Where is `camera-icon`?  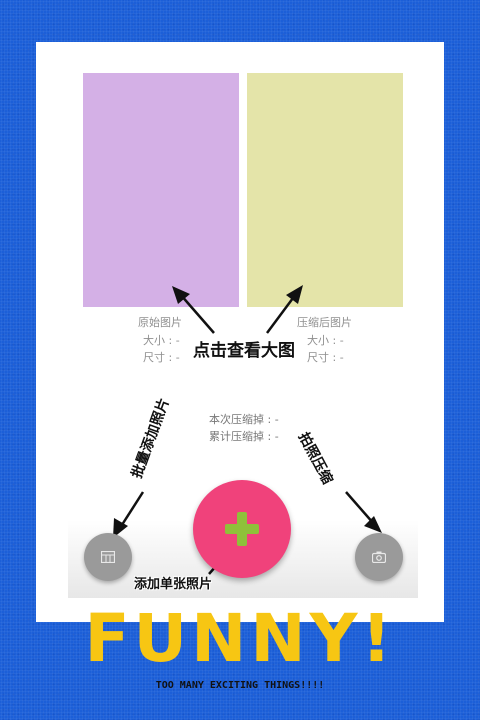
camera-icon is located at coordinates (379, 557).